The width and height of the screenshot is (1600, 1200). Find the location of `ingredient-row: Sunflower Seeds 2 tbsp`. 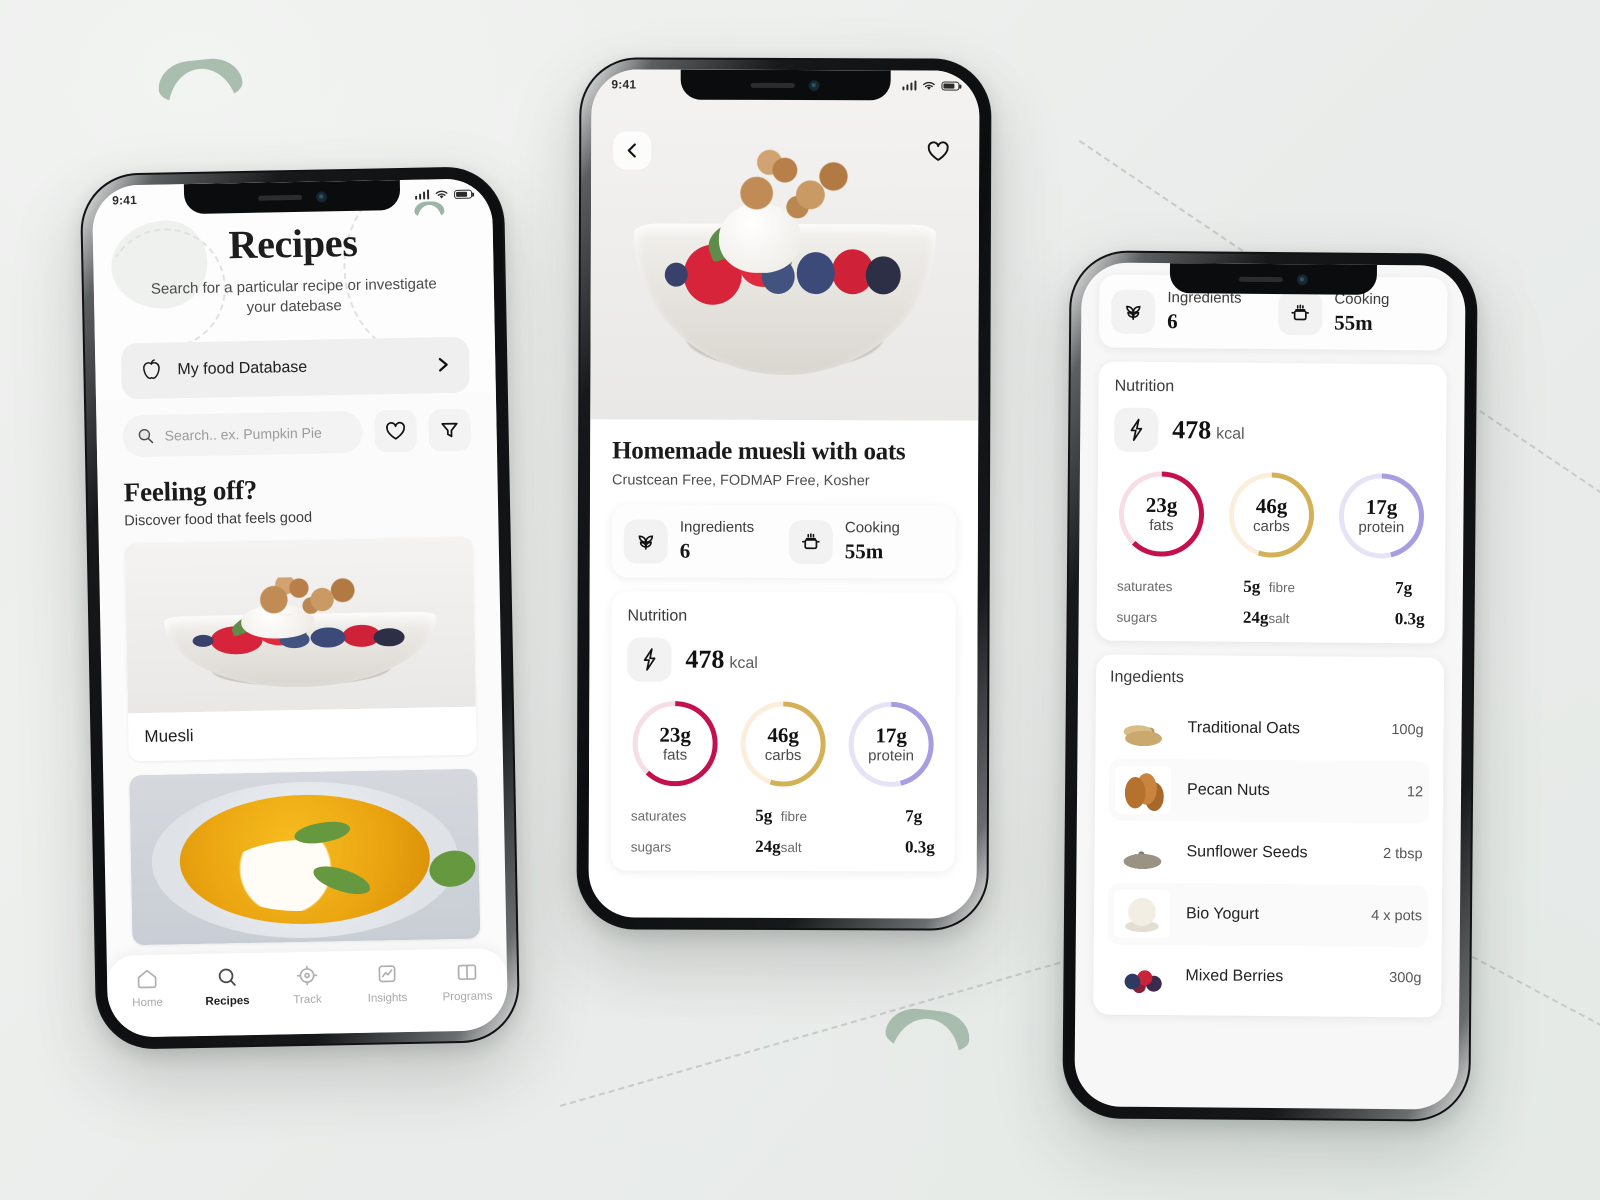

ingredient-row: Sunflower Seeds 2 tbsp is located at coordinates (1268, 853).